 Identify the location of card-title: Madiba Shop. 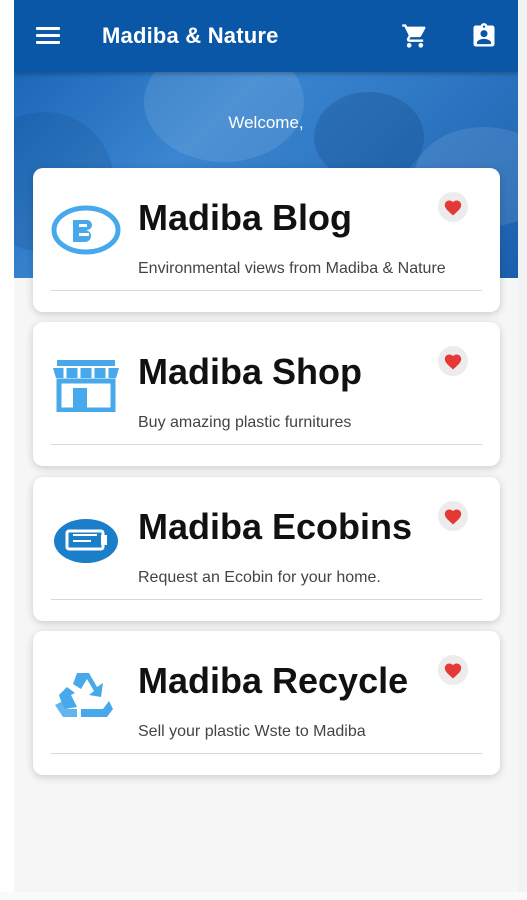
(250, 371).